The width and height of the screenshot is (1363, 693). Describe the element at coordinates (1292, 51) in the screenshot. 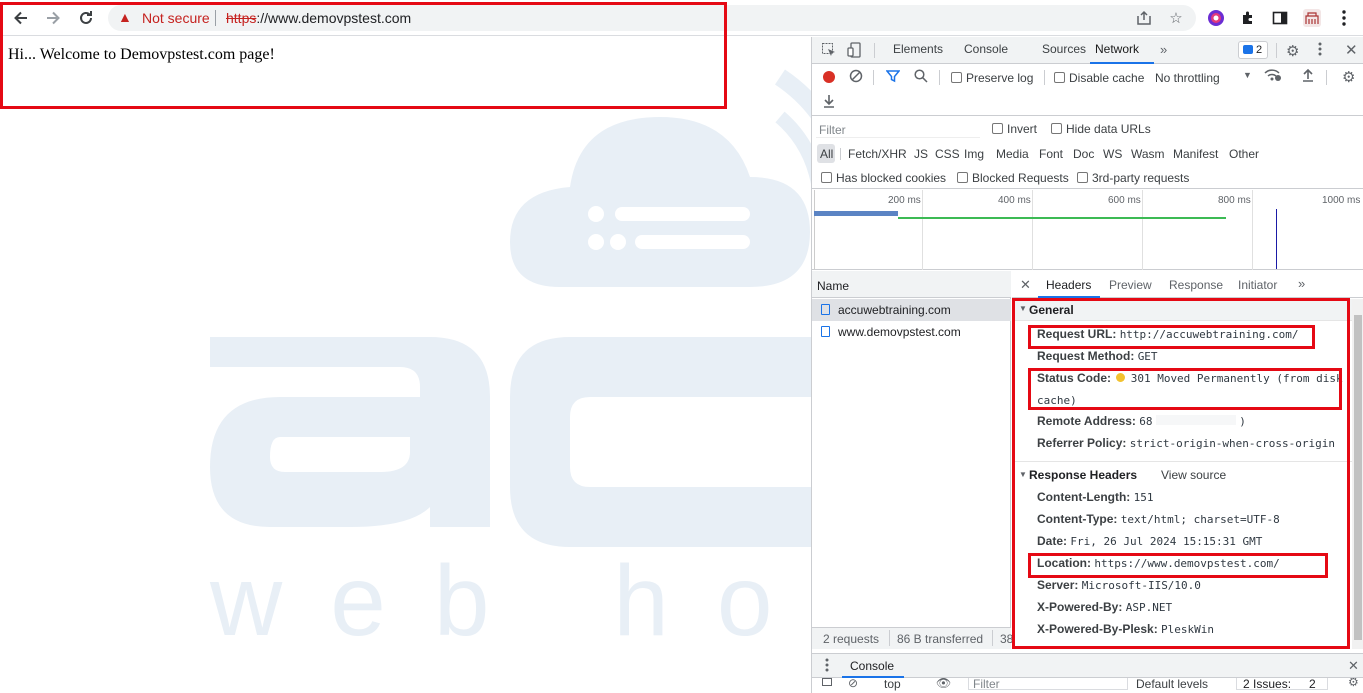

I see `settings-gear-icon: ⚙` at that location.